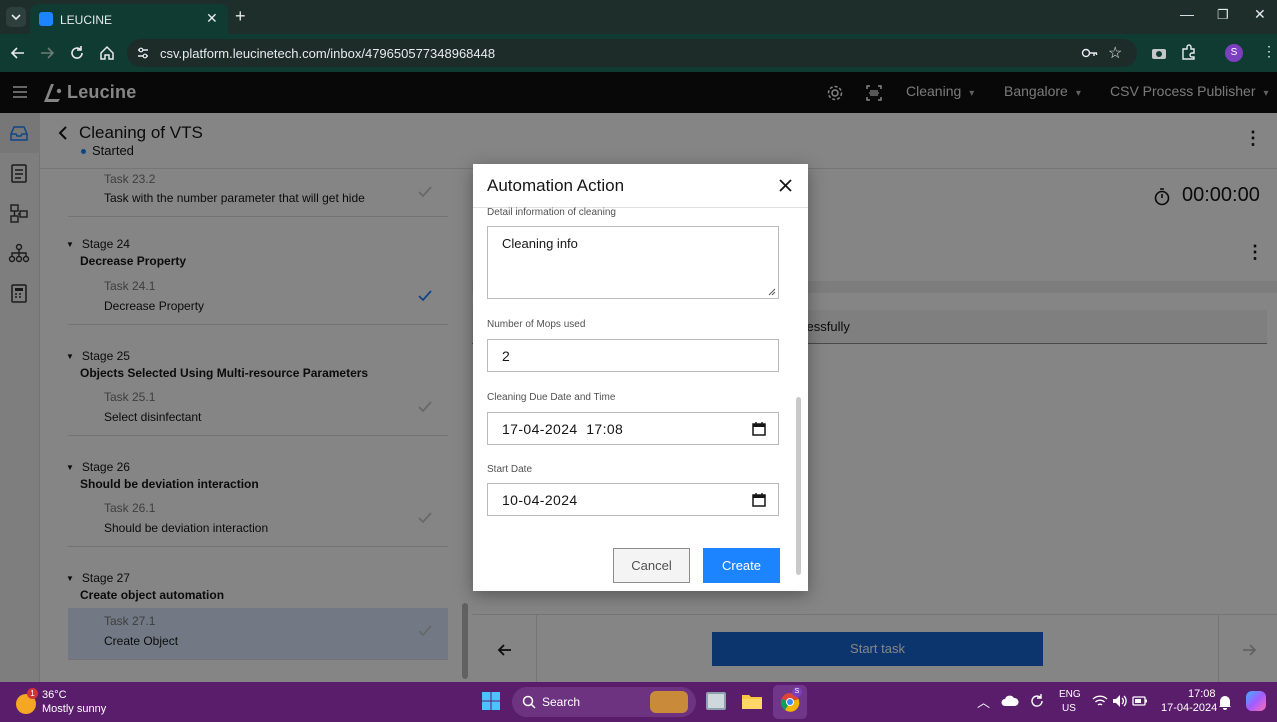 This screenshot has width=1277, height=722. I want to click on extensions-puzzle-icon, so click(1189, 52).